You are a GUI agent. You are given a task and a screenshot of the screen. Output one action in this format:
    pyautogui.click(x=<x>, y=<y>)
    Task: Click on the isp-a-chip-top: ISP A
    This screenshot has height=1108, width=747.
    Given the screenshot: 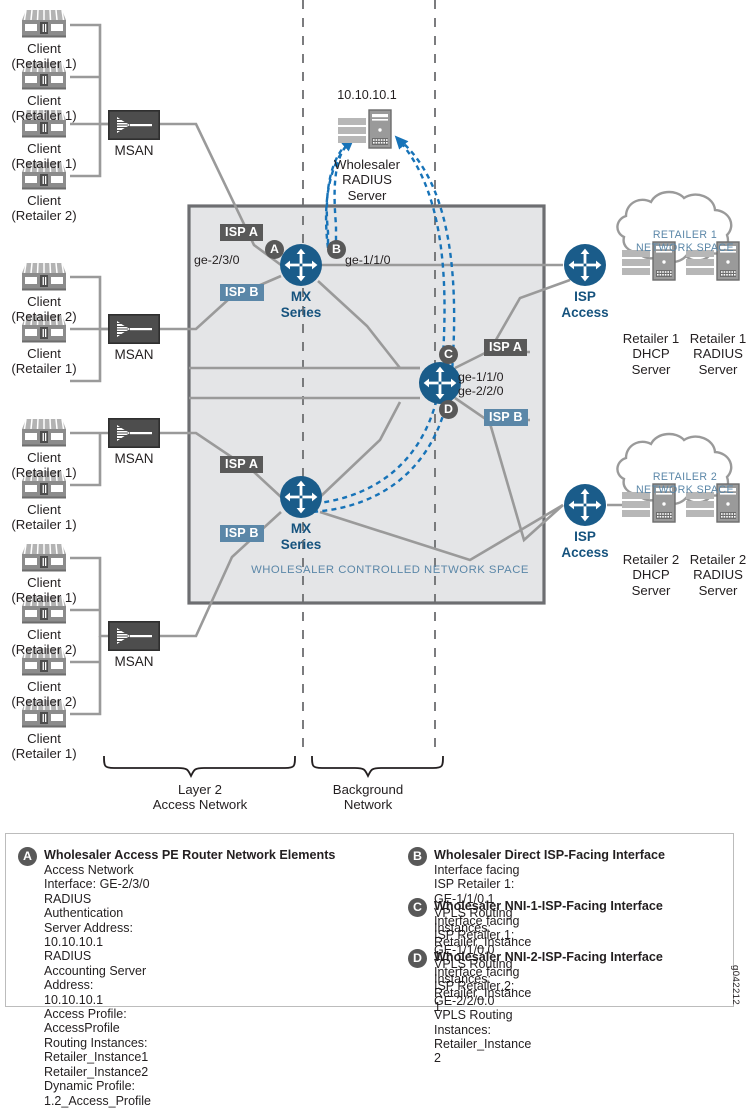 What is the action you would take?
    pyautogui.click(x=242, y=232)
    